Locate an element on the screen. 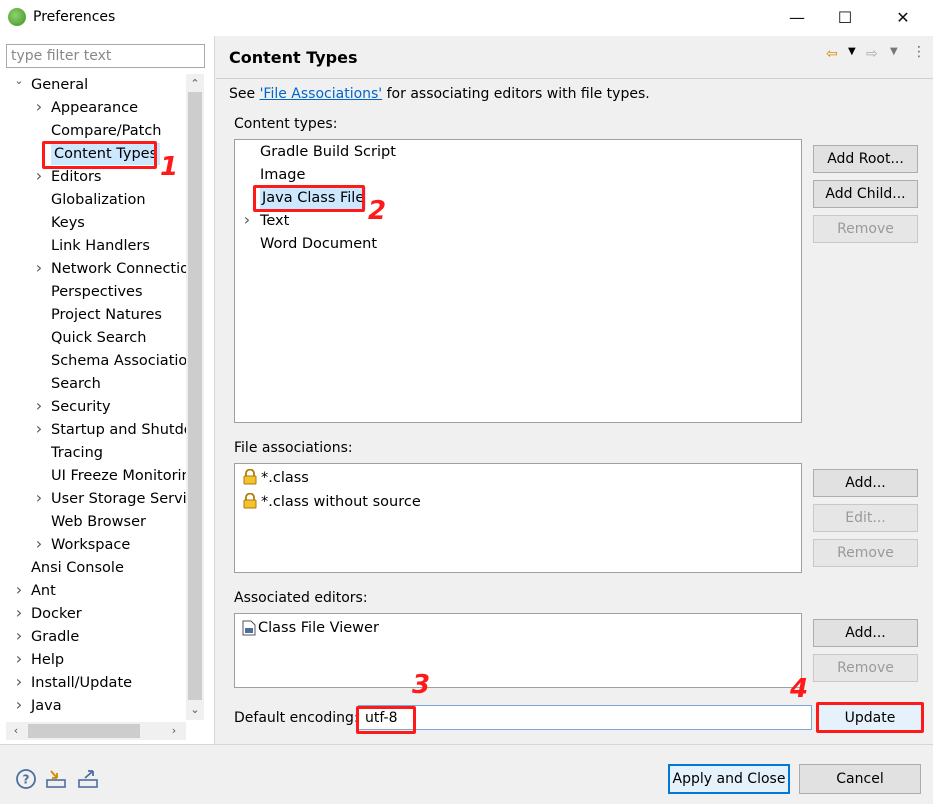  tree-item: Security is located at coordinates (81, 407).